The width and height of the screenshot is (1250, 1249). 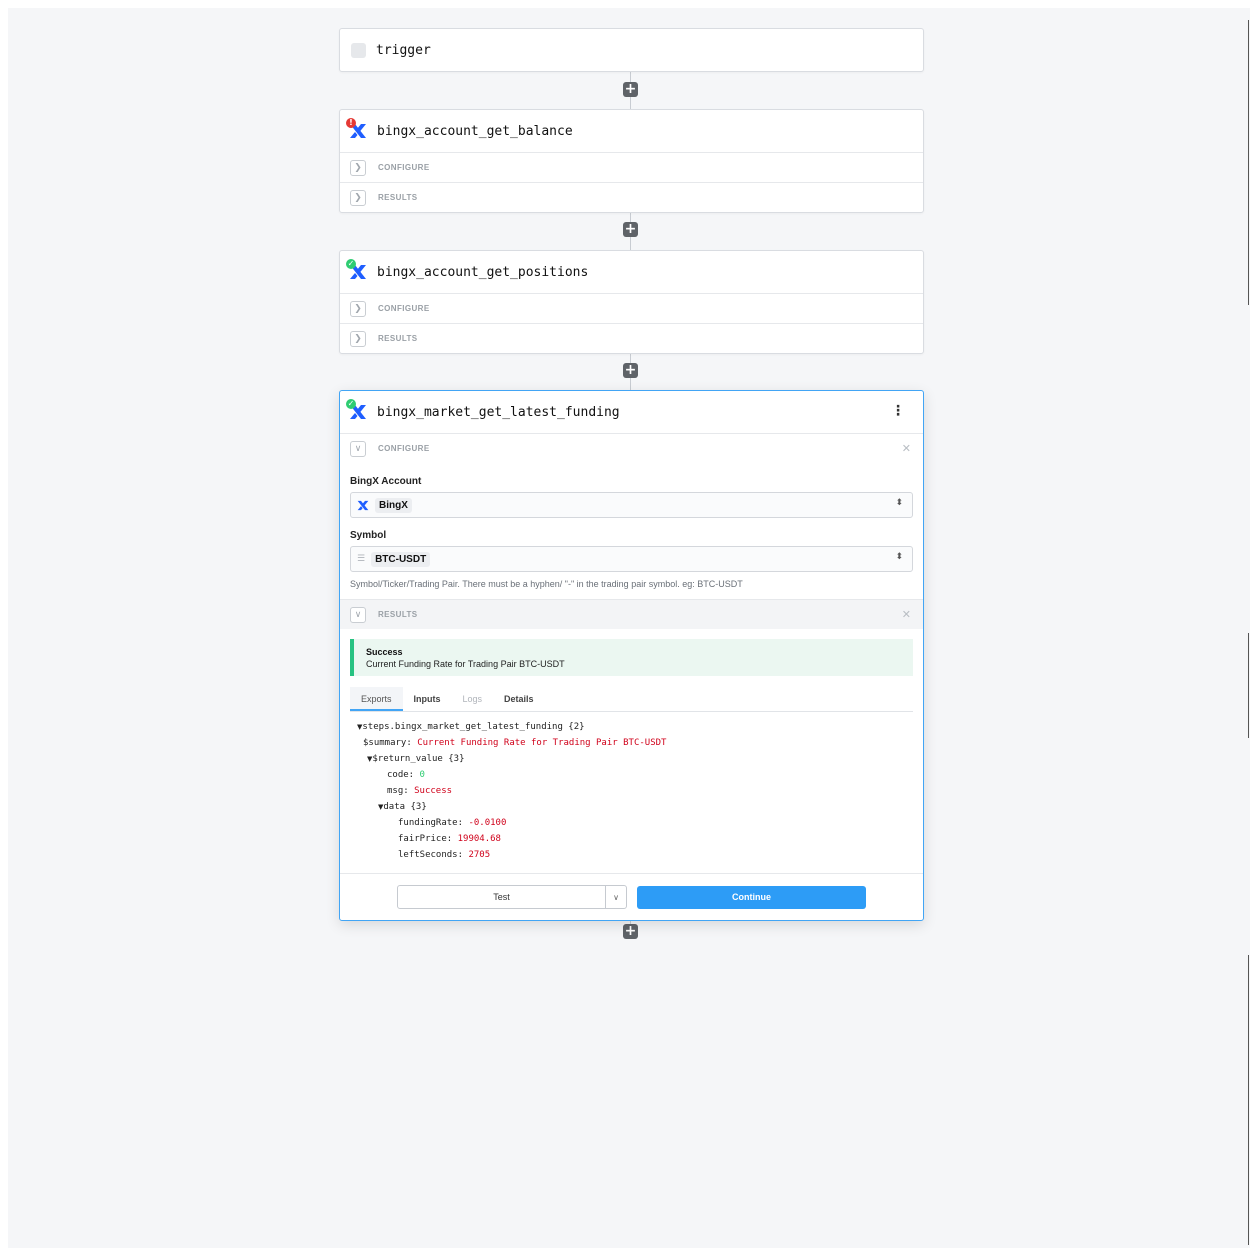 I want to click on success-title: Success, so click(x=384, y=651).